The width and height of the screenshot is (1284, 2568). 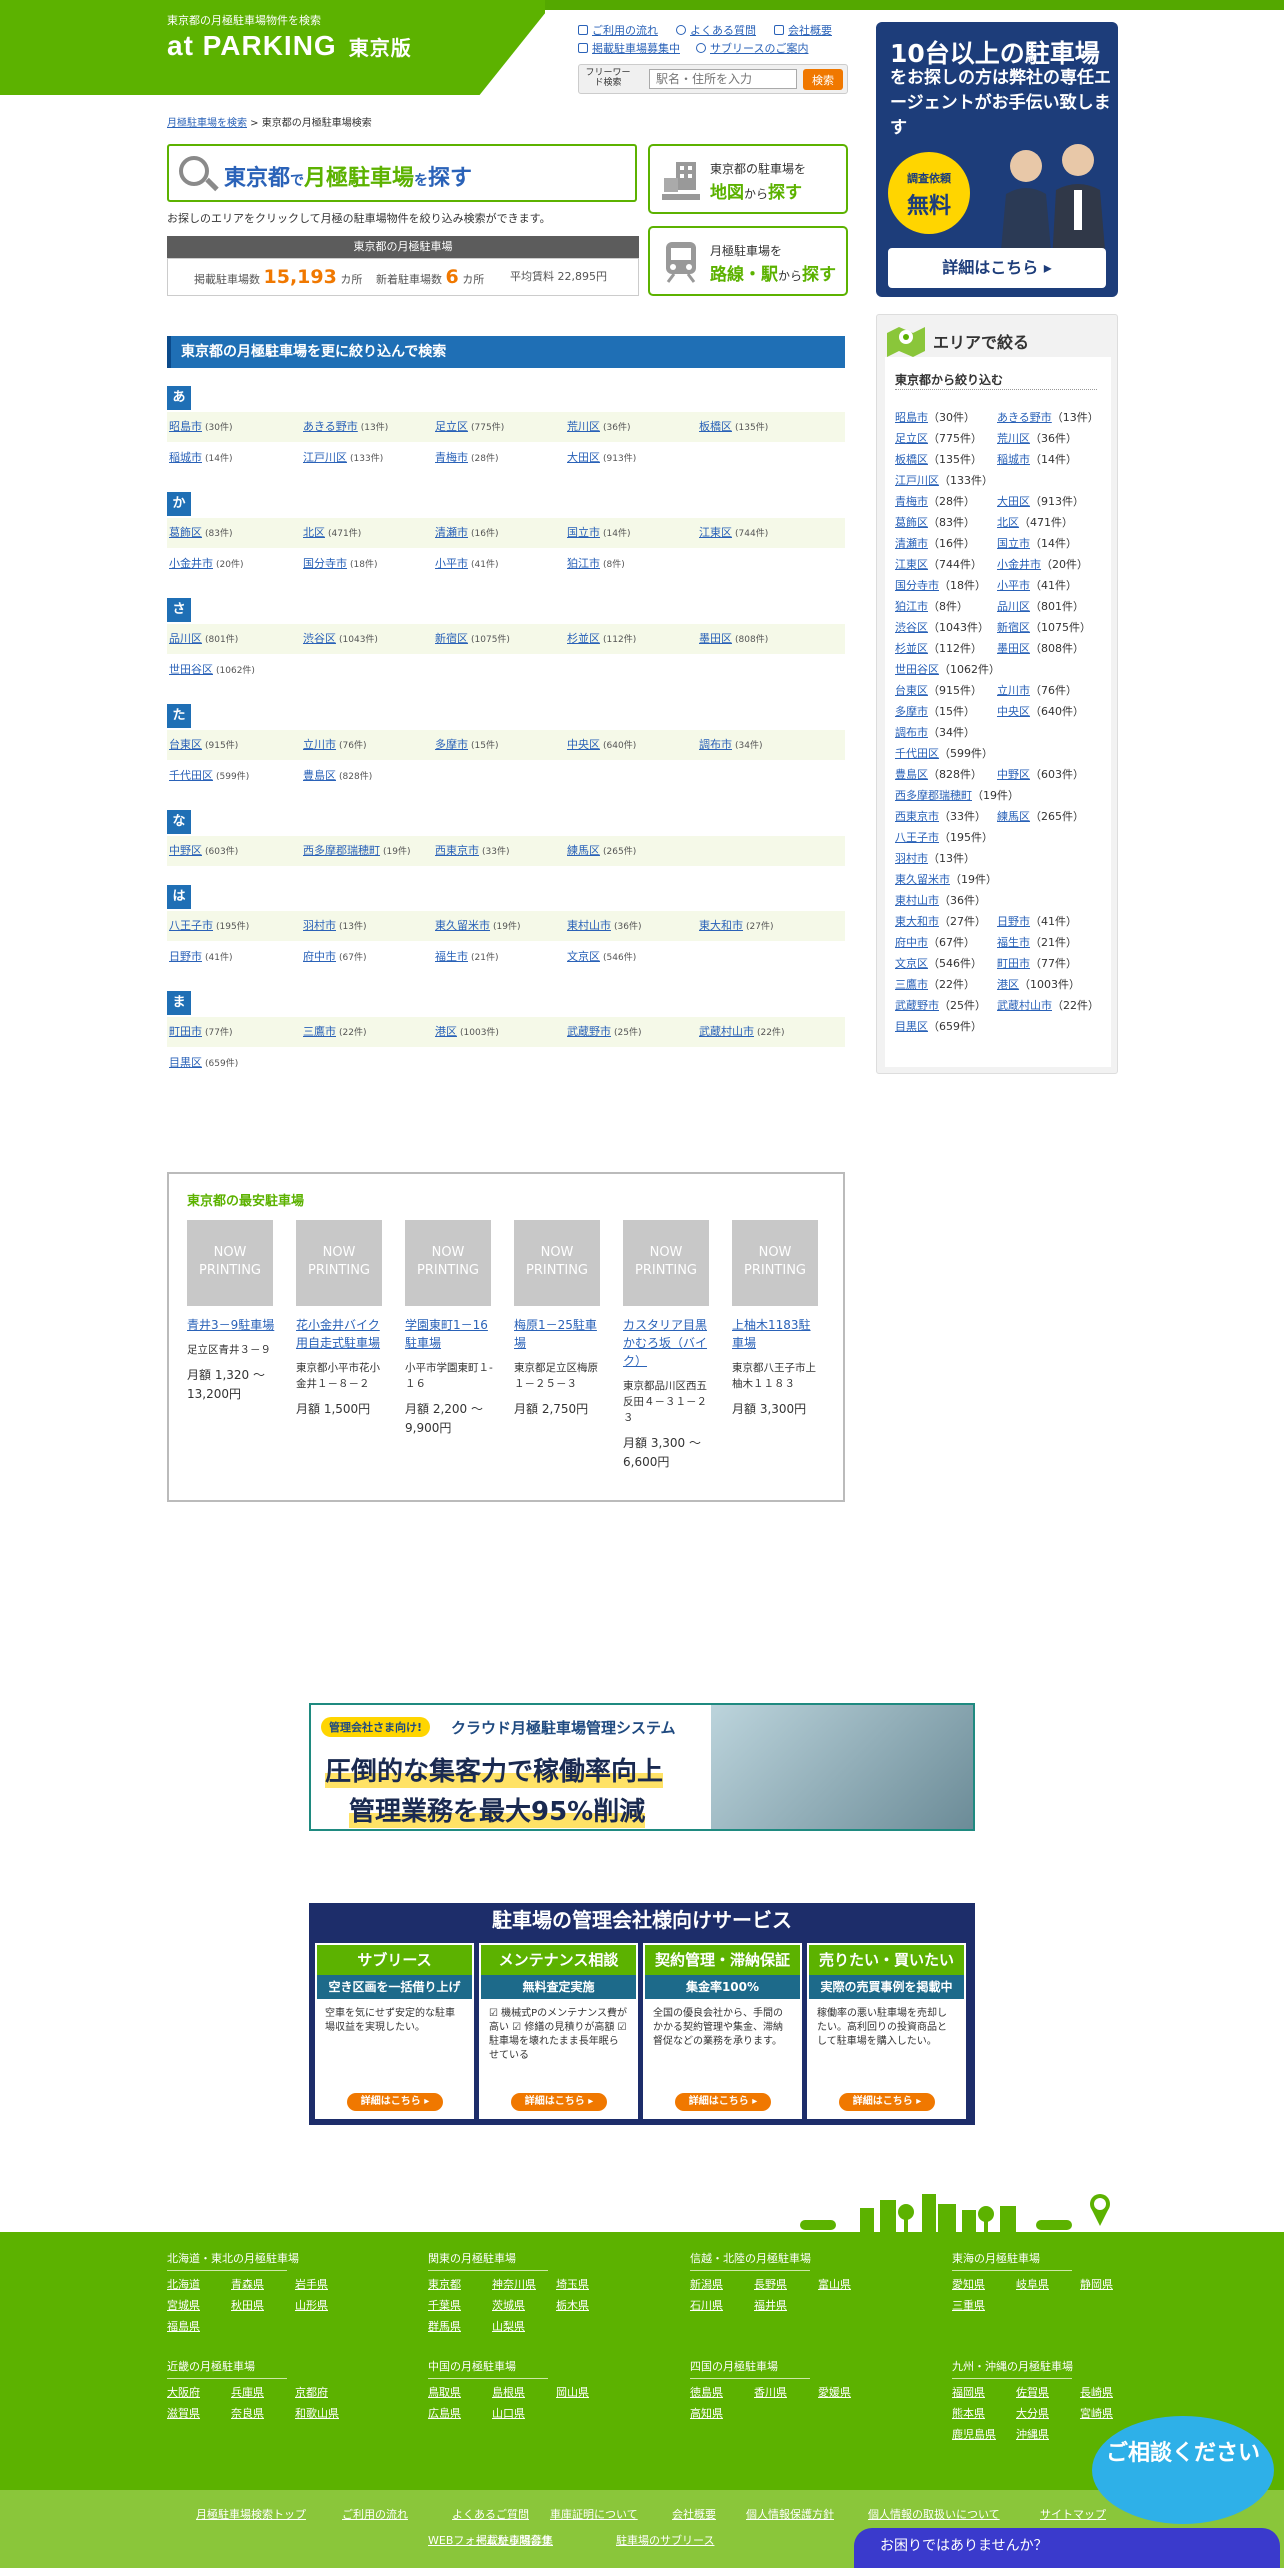 I want to click on area-link: 新宿区 (1075件), so click(x=472, y=639).